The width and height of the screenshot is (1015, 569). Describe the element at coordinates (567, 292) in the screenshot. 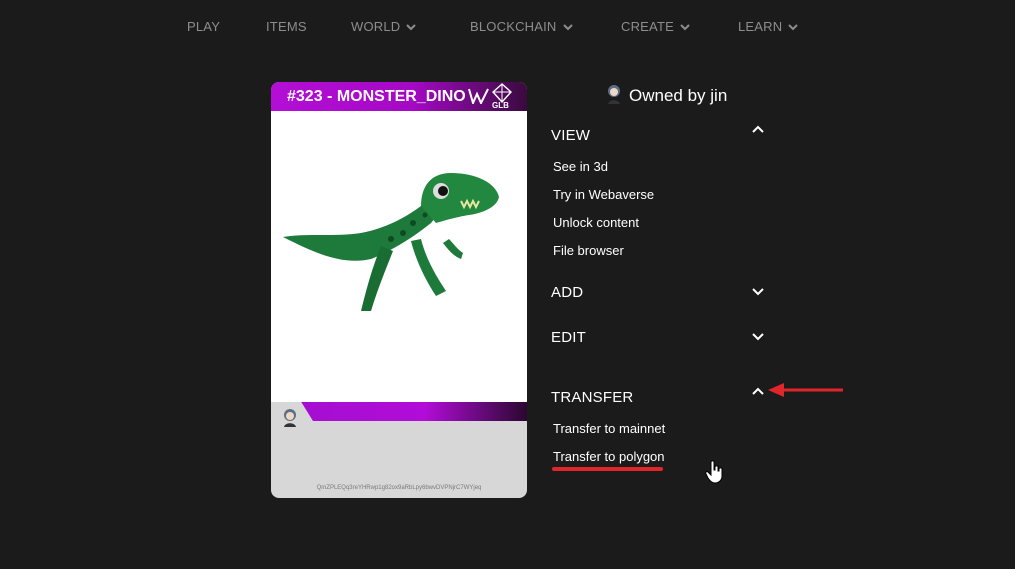

I see `section-title-add: ADD` at that location.